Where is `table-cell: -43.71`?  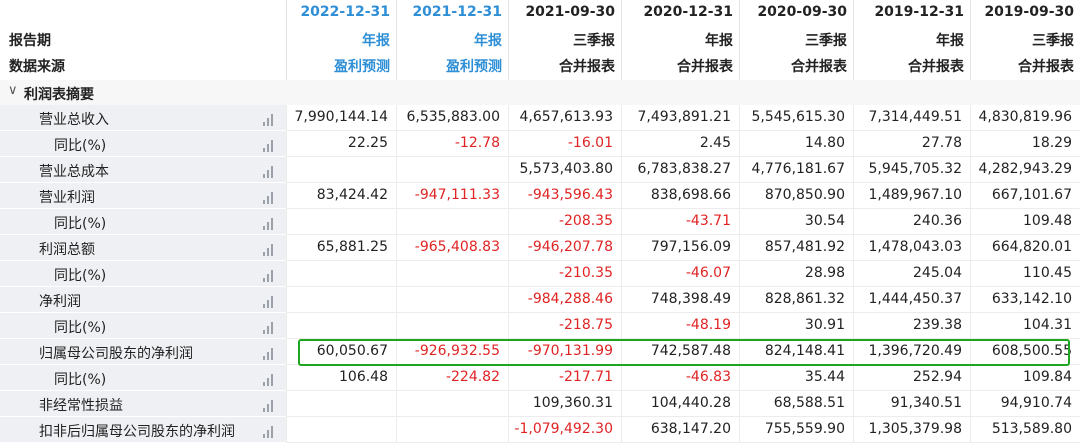
table-cell: -43.71 is located at coordinates (680, 222).